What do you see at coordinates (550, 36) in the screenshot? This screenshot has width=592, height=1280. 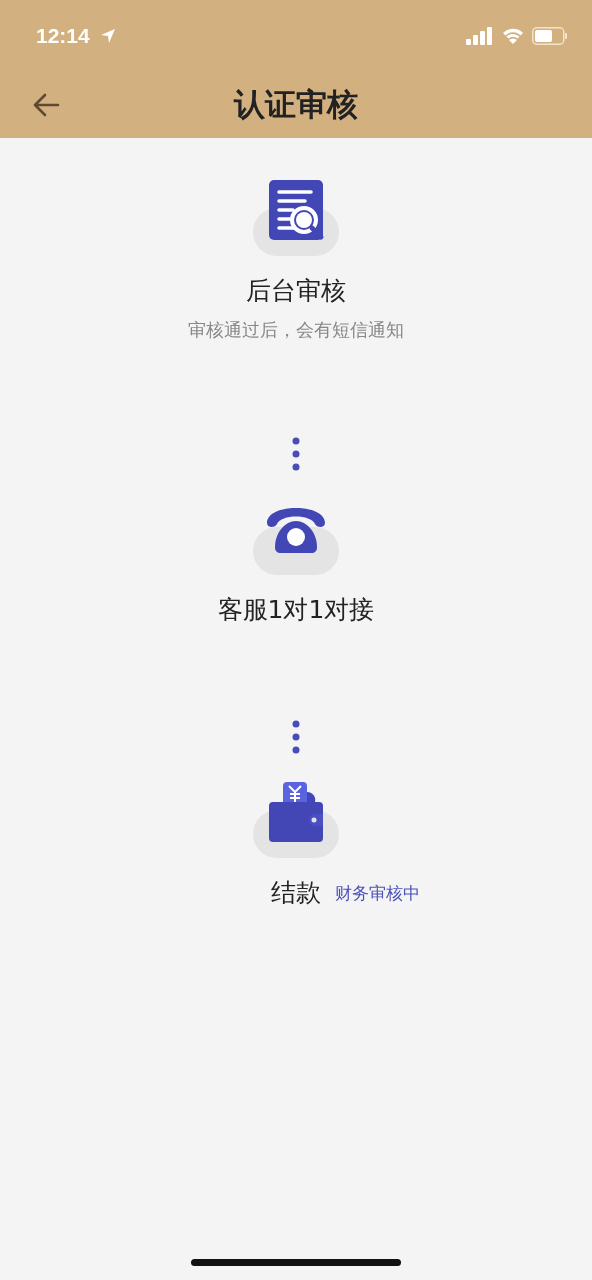 I see `battery-icon` at bounding box center [550, 36].